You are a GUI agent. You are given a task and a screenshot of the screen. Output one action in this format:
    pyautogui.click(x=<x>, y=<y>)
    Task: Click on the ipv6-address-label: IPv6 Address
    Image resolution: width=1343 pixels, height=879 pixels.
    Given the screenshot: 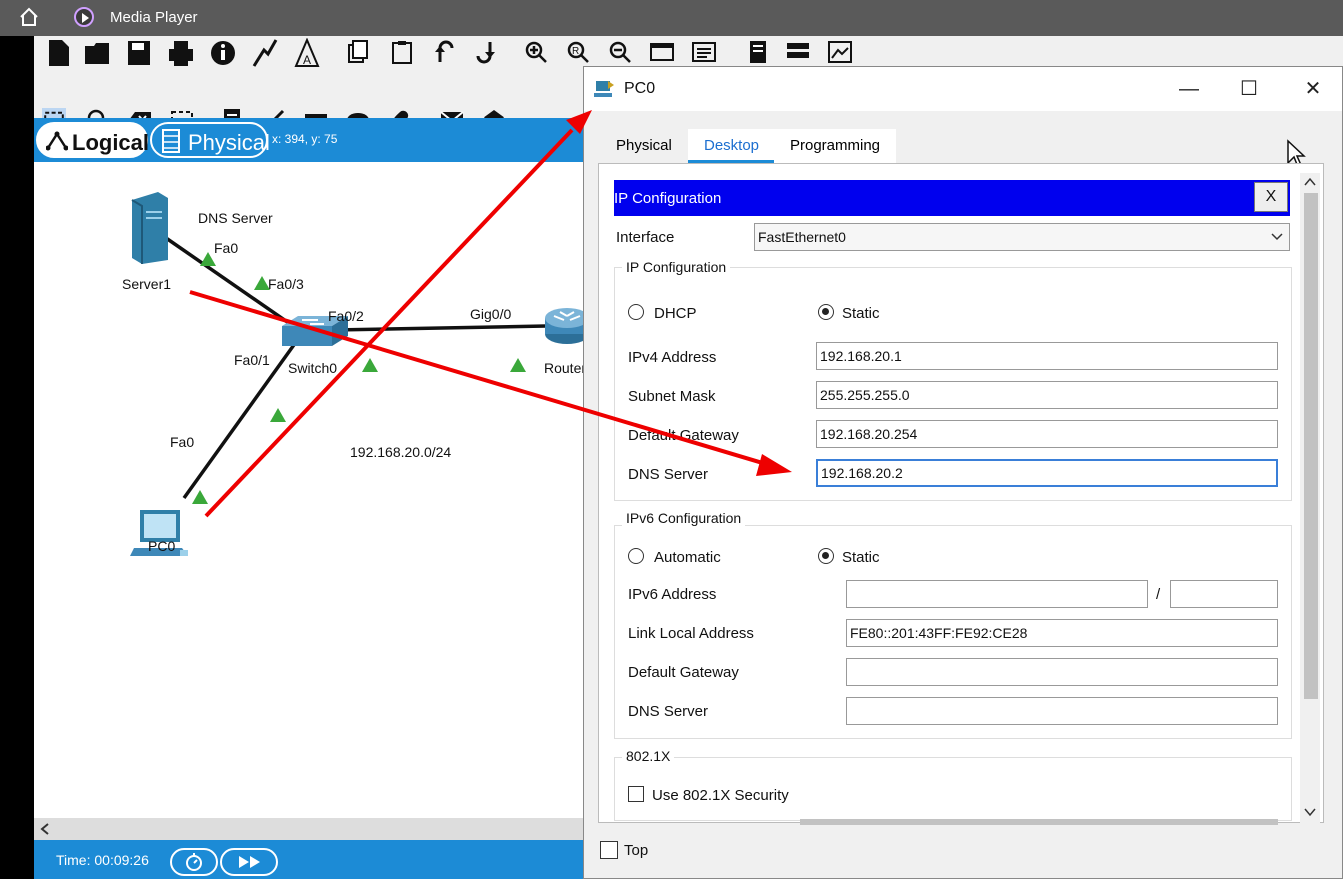 What is the action you would take?
    pyautogui.click(x=672, y=594)
    